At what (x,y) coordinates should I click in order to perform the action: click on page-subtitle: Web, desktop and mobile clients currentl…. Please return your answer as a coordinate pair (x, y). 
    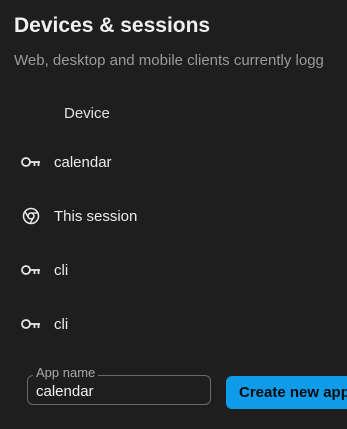
    Looking at the image, I should click on (169, 60).